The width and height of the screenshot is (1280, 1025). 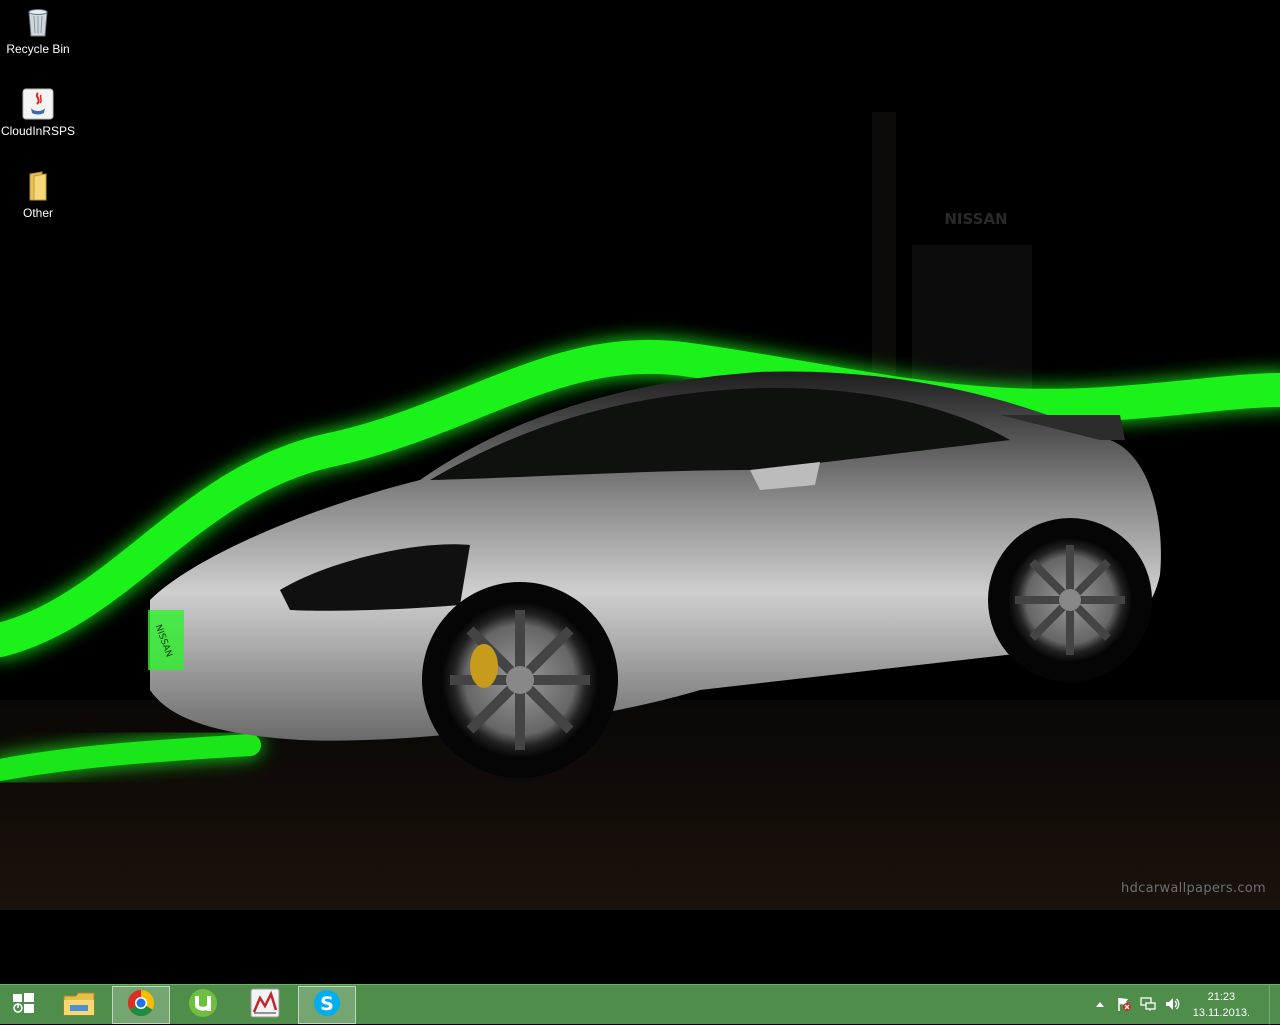 I want to click on taskbar-skype: S, so click(x=327, y=1005).